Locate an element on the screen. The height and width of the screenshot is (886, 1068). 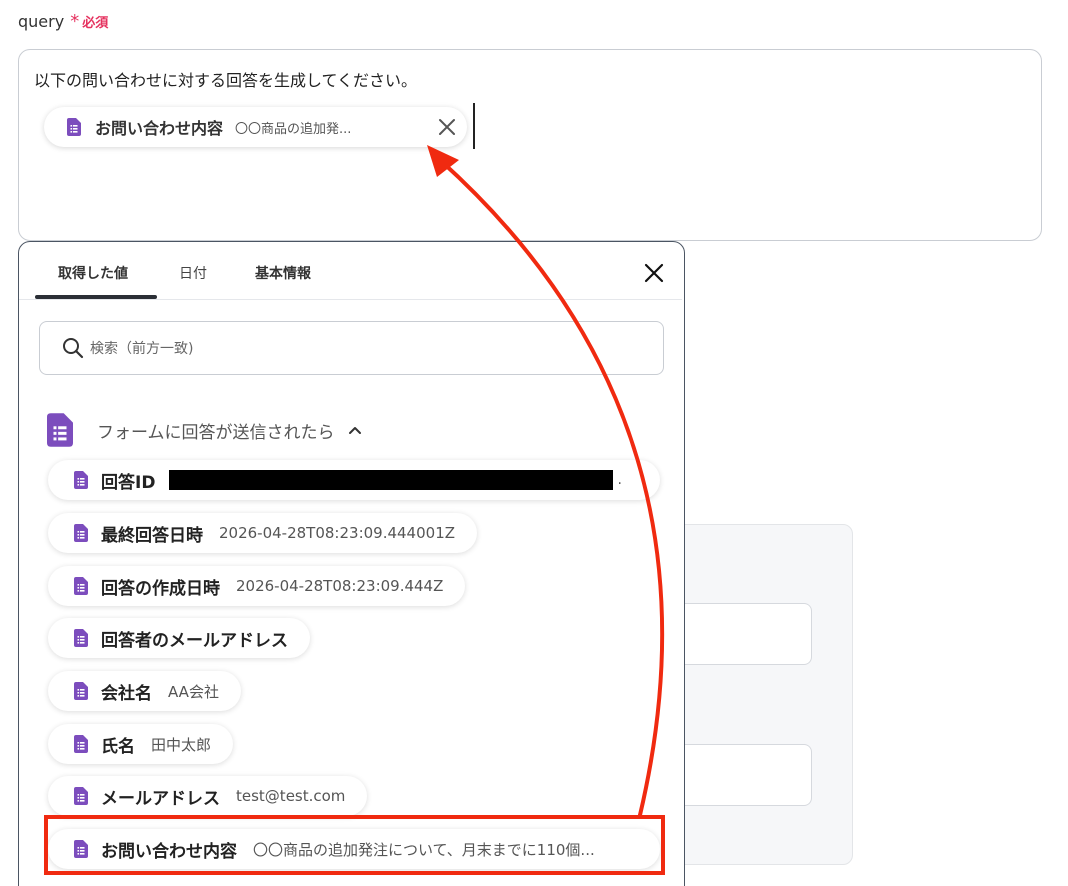
tab-acquired-values: 取得した値 is located at coordinates (93, 273).